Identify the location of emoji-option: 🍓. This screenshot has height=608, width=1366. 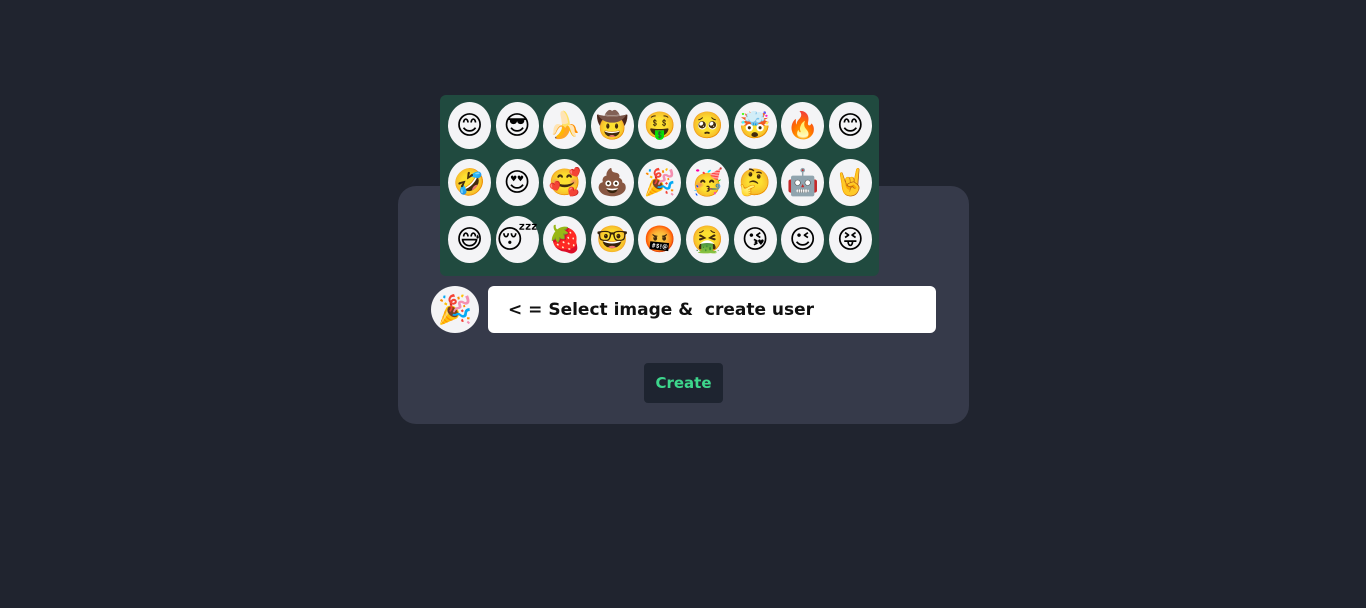
(565, 239).